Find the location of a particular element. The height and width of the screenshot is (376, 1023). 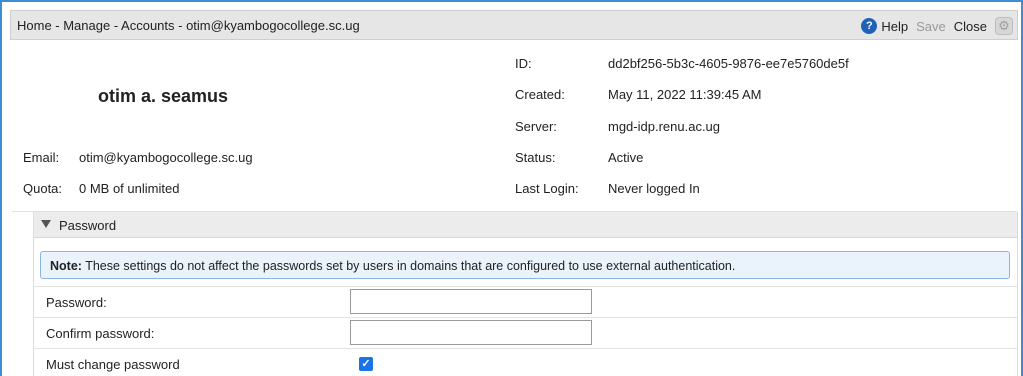

confirm-password-row: Confirm password: is located at coordinates (525, 332).